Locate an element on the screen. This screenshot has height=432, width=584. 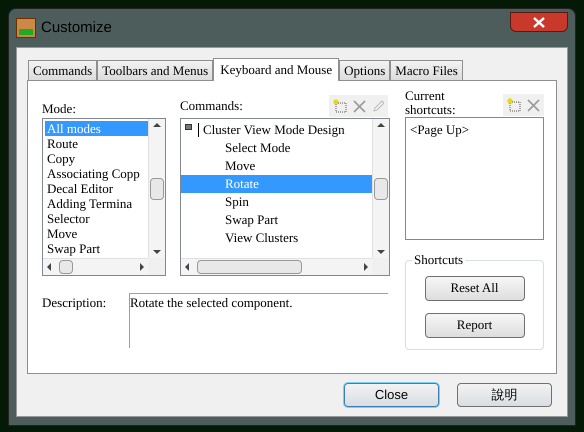
mode-item: Copy is located at coordinates (96, 158).